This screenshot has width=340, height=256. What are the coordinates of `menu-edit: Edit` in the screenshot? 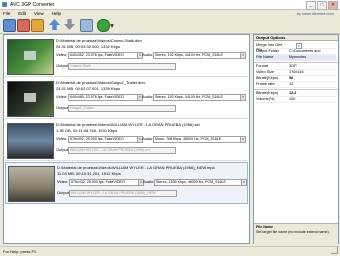 It's located at (22, 13).